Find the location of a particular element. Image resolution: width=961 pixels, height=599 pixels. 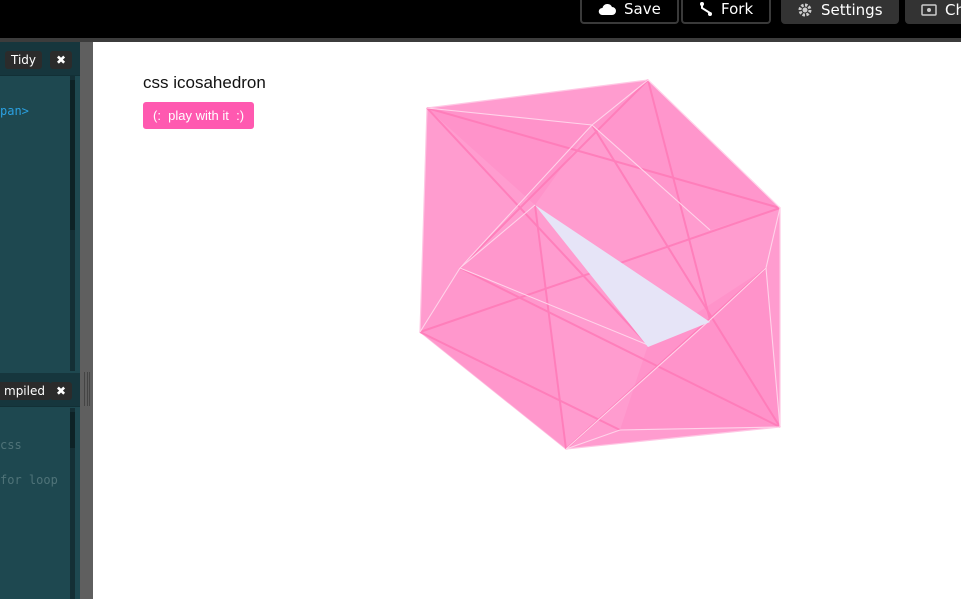

cloud-icon is located at coordinates (607, 9).